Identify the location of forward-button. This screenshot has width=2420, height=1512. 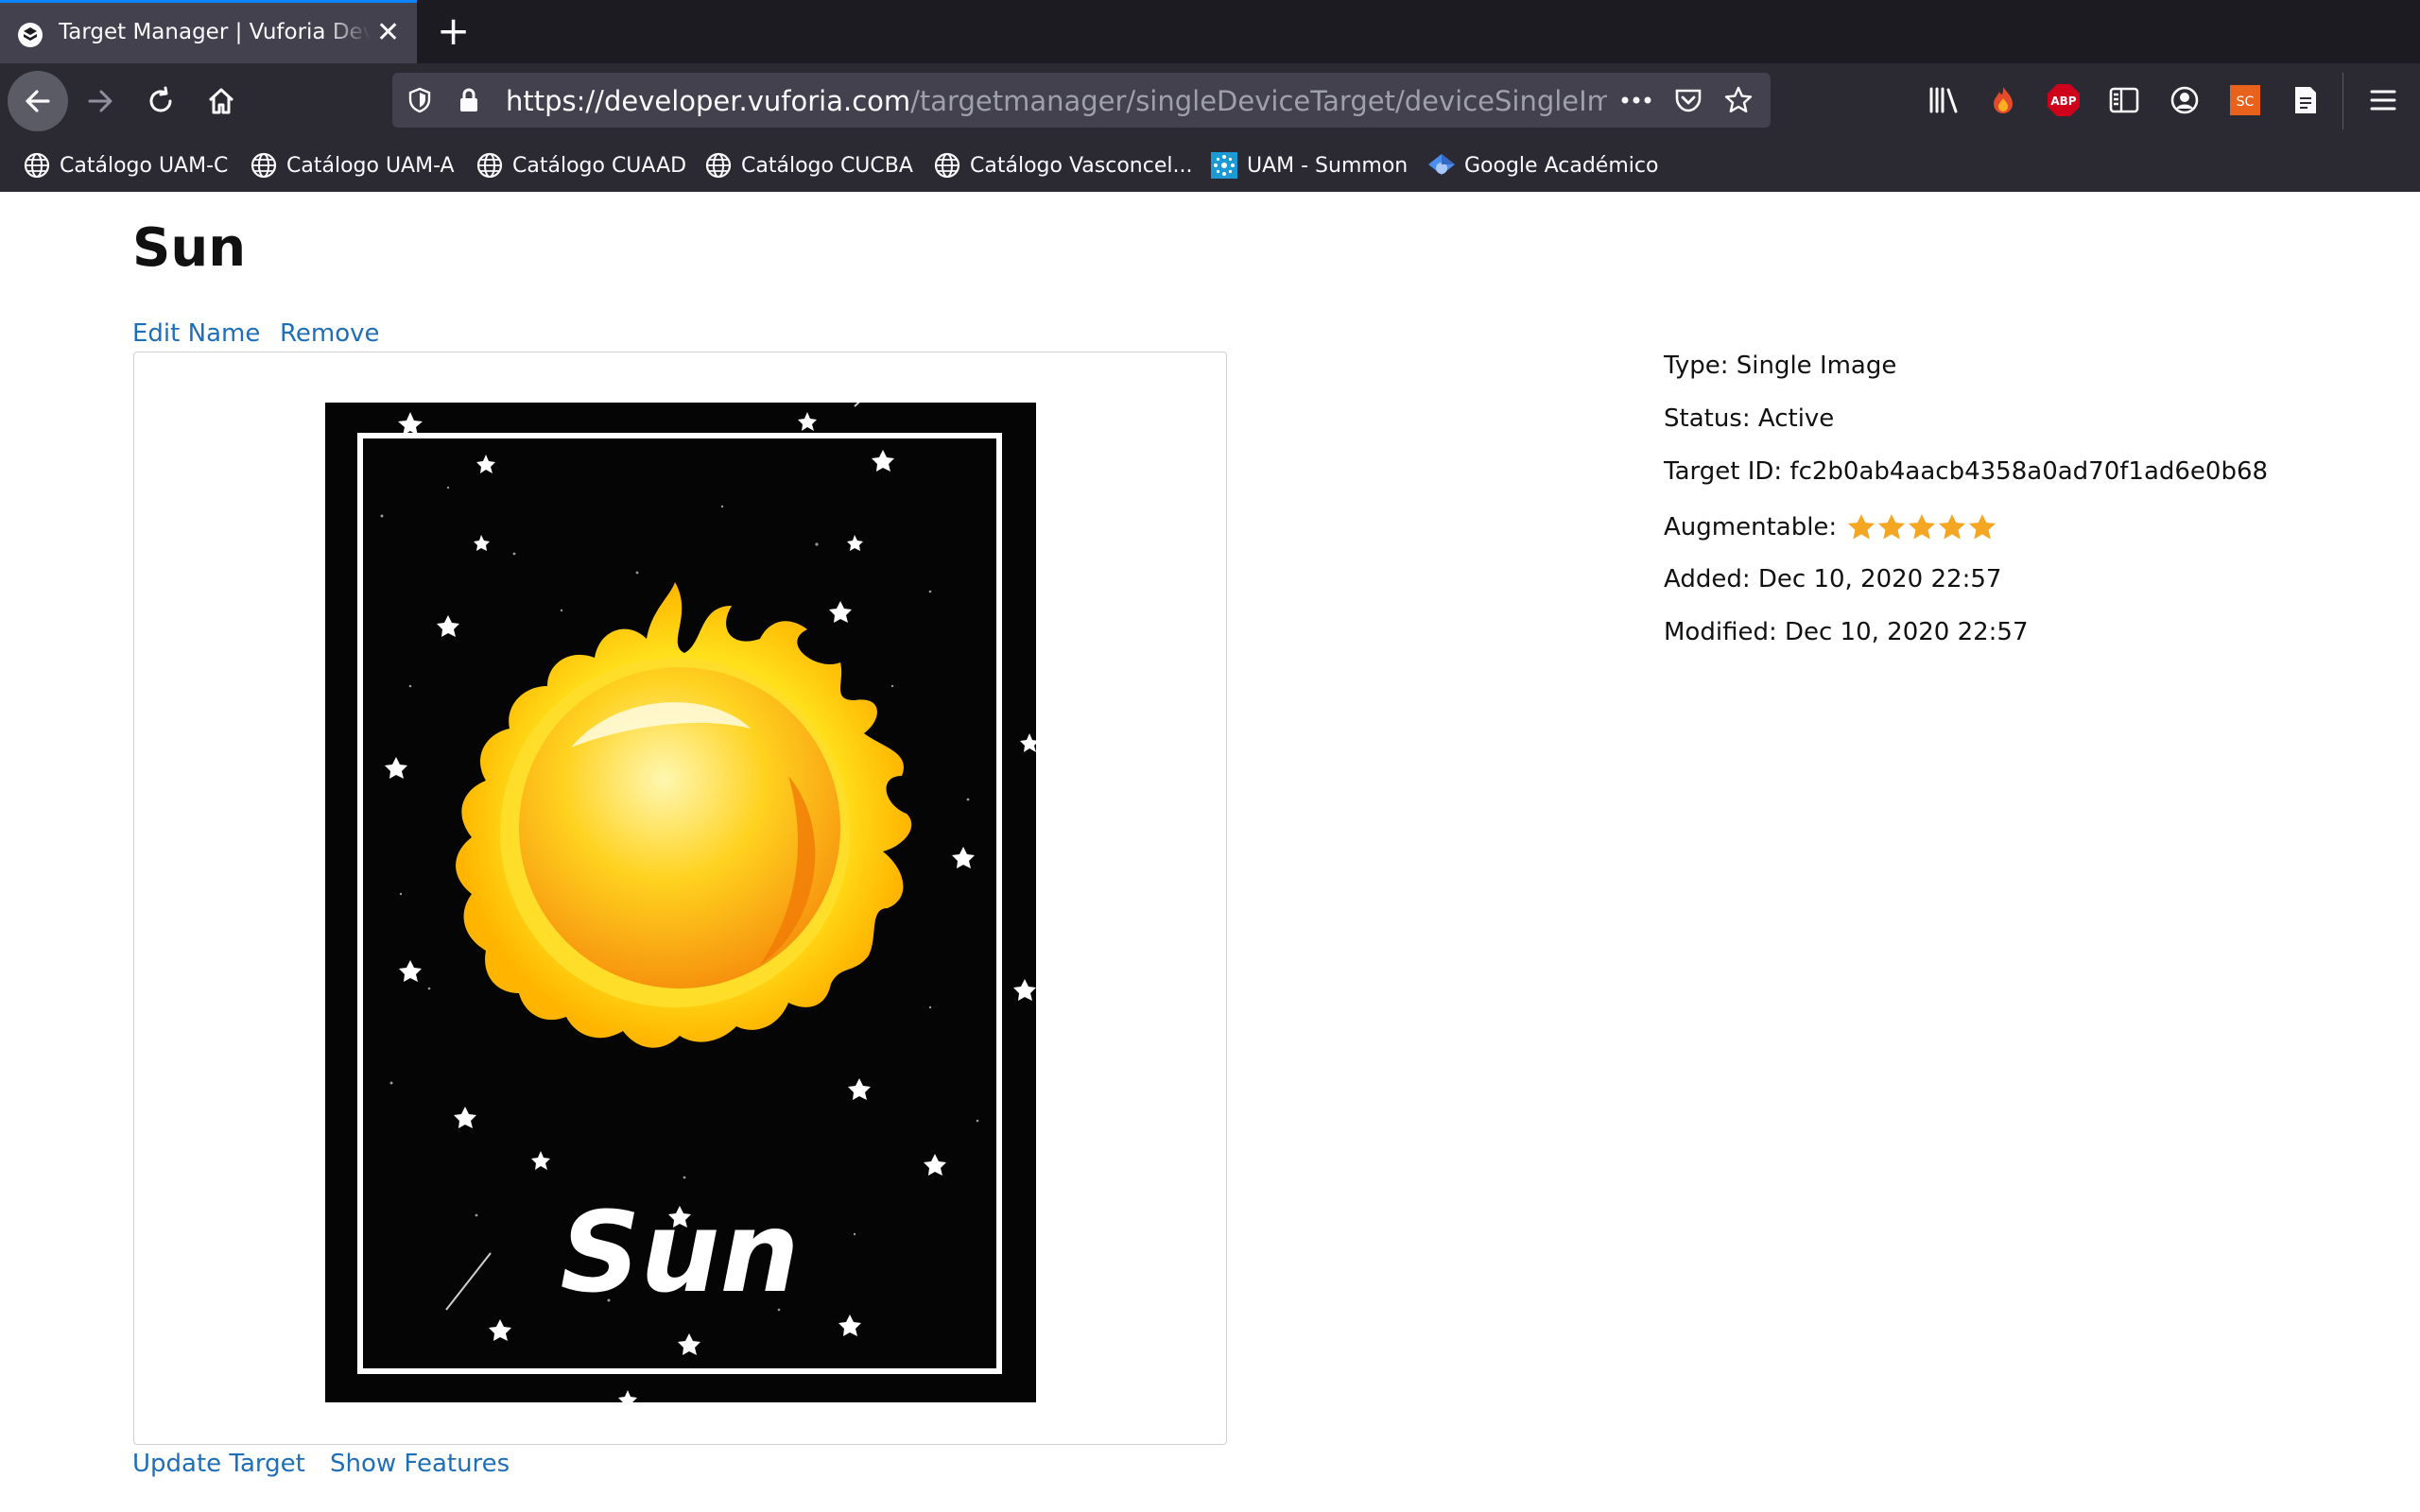
(100, 101).